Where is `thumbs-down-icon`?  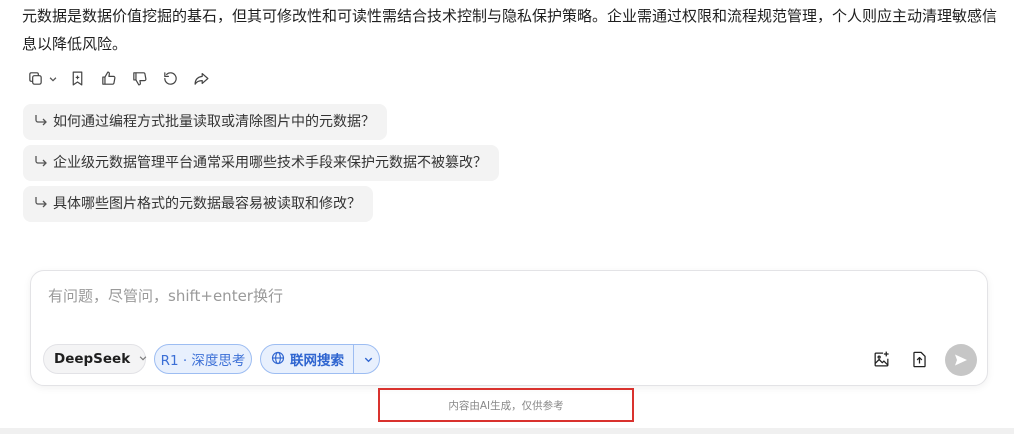
thumbs-down-icon is located at coordinates (139, 78).